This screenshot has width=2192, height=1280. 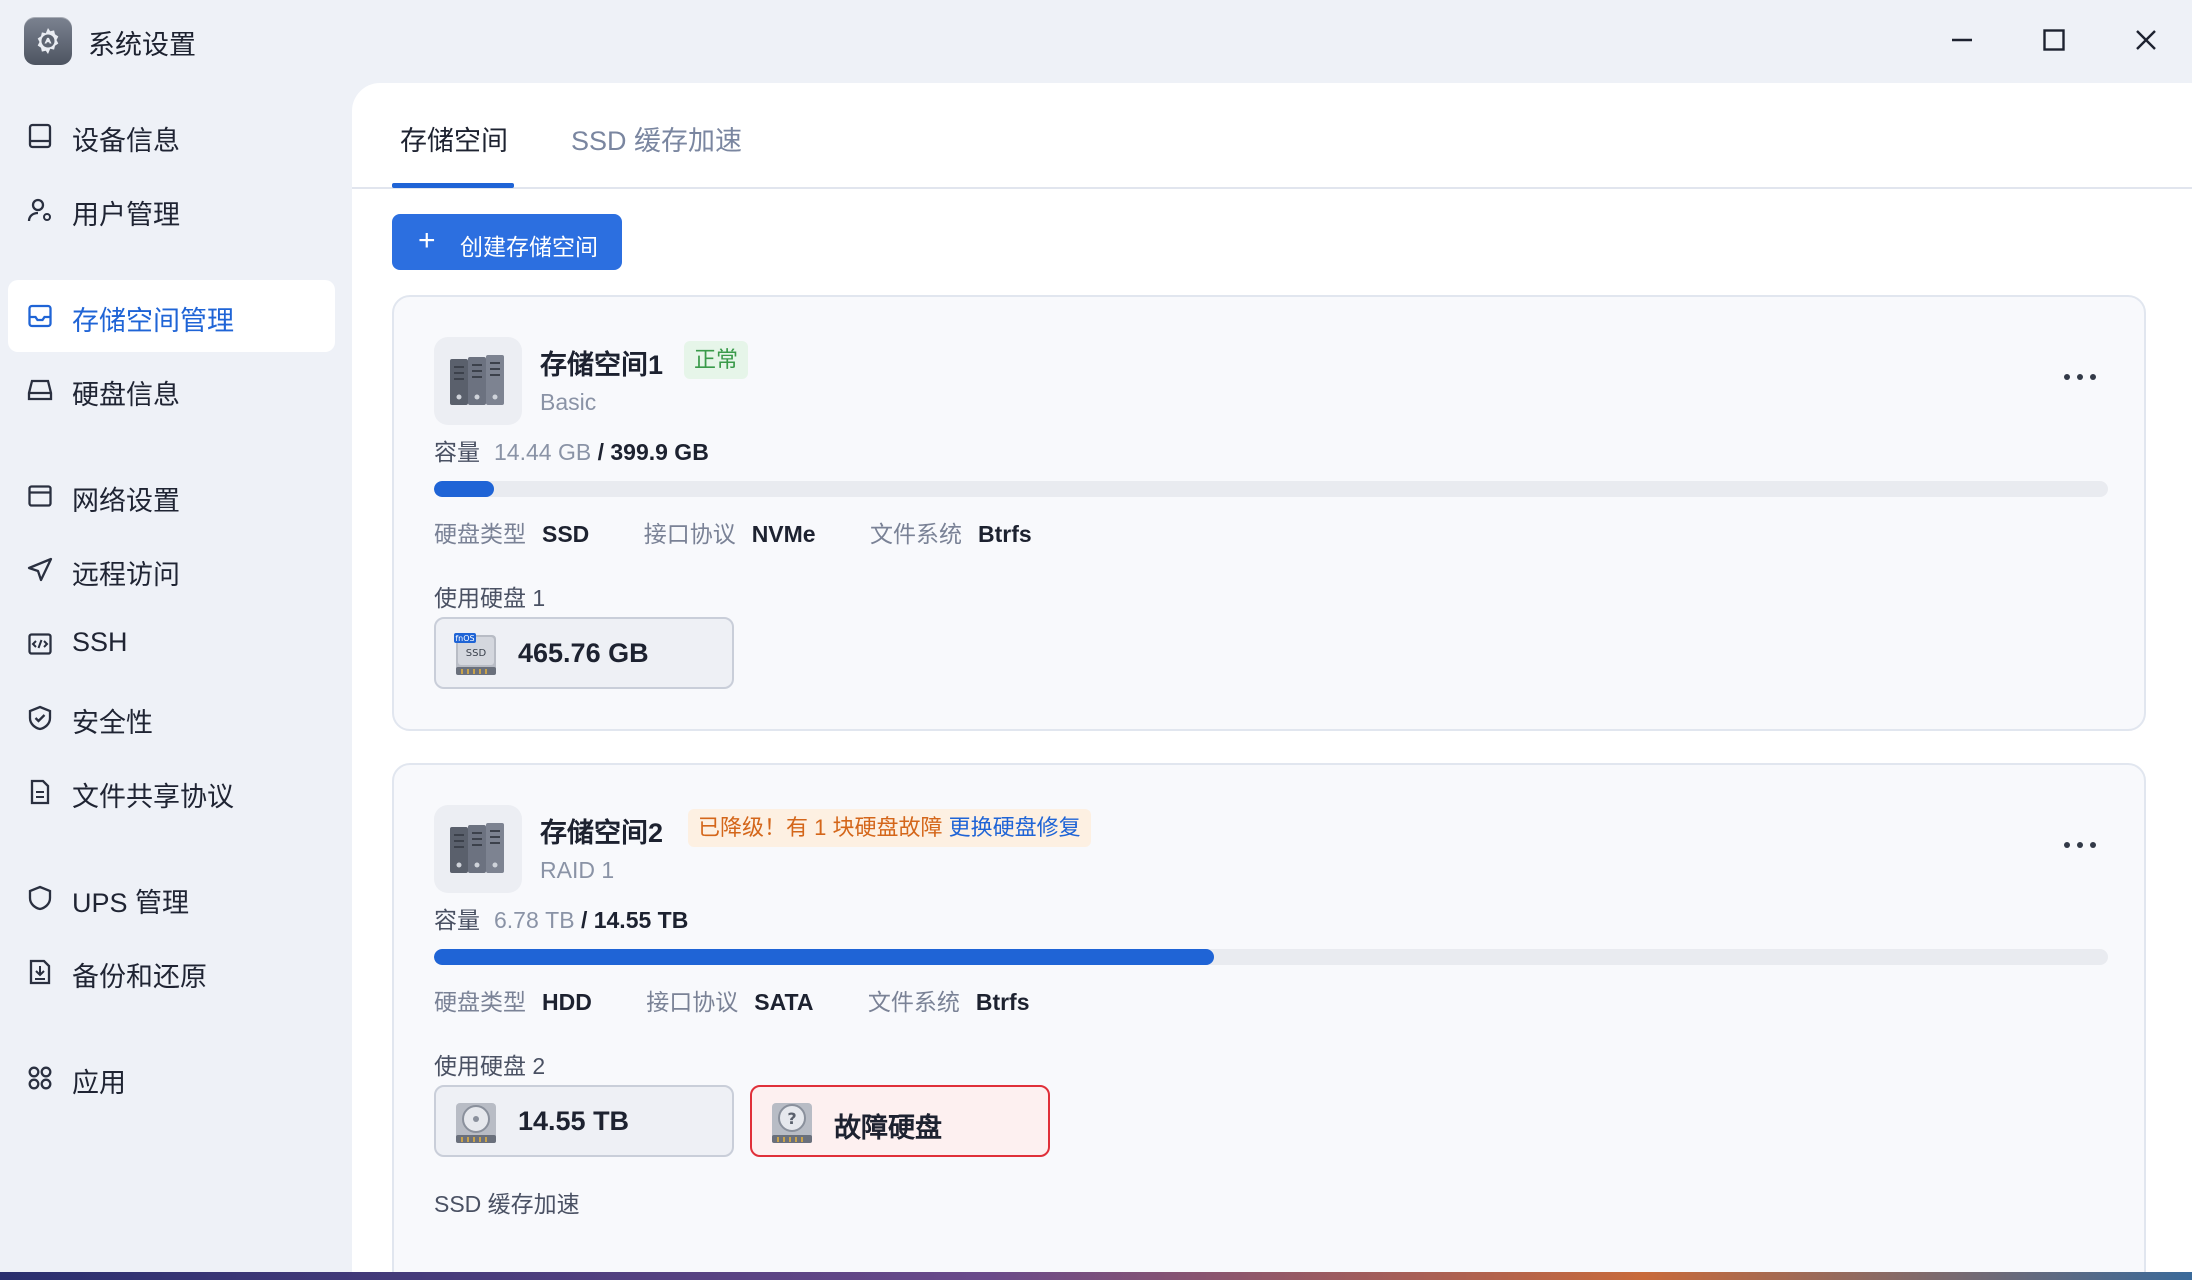 I want to click on tab-ssd-cache: SSD 缓存加速, so click(x=656, y=138).